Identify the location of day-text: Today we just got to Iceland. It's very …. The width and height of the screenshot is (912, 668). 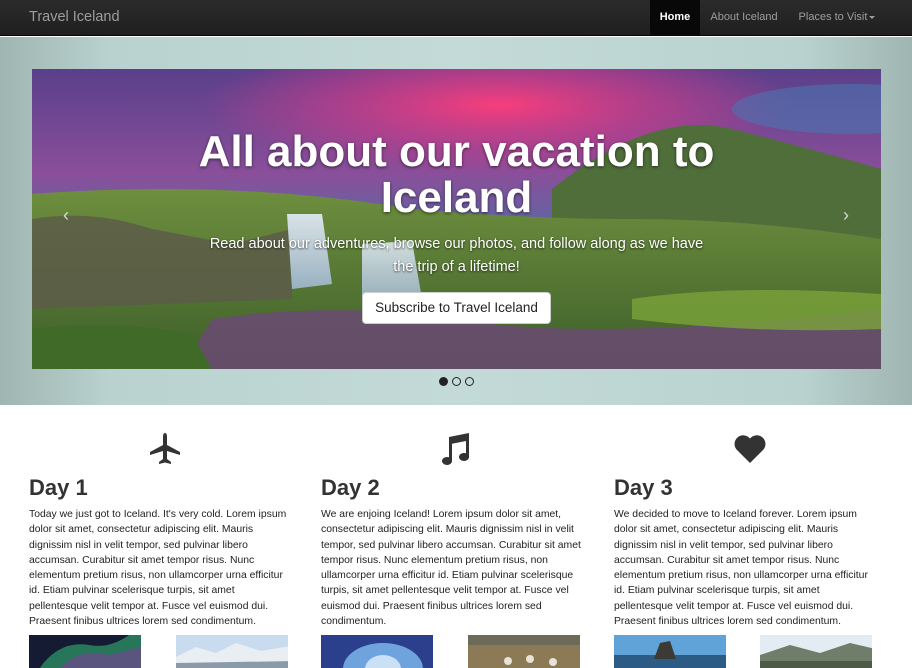
(158, 568).